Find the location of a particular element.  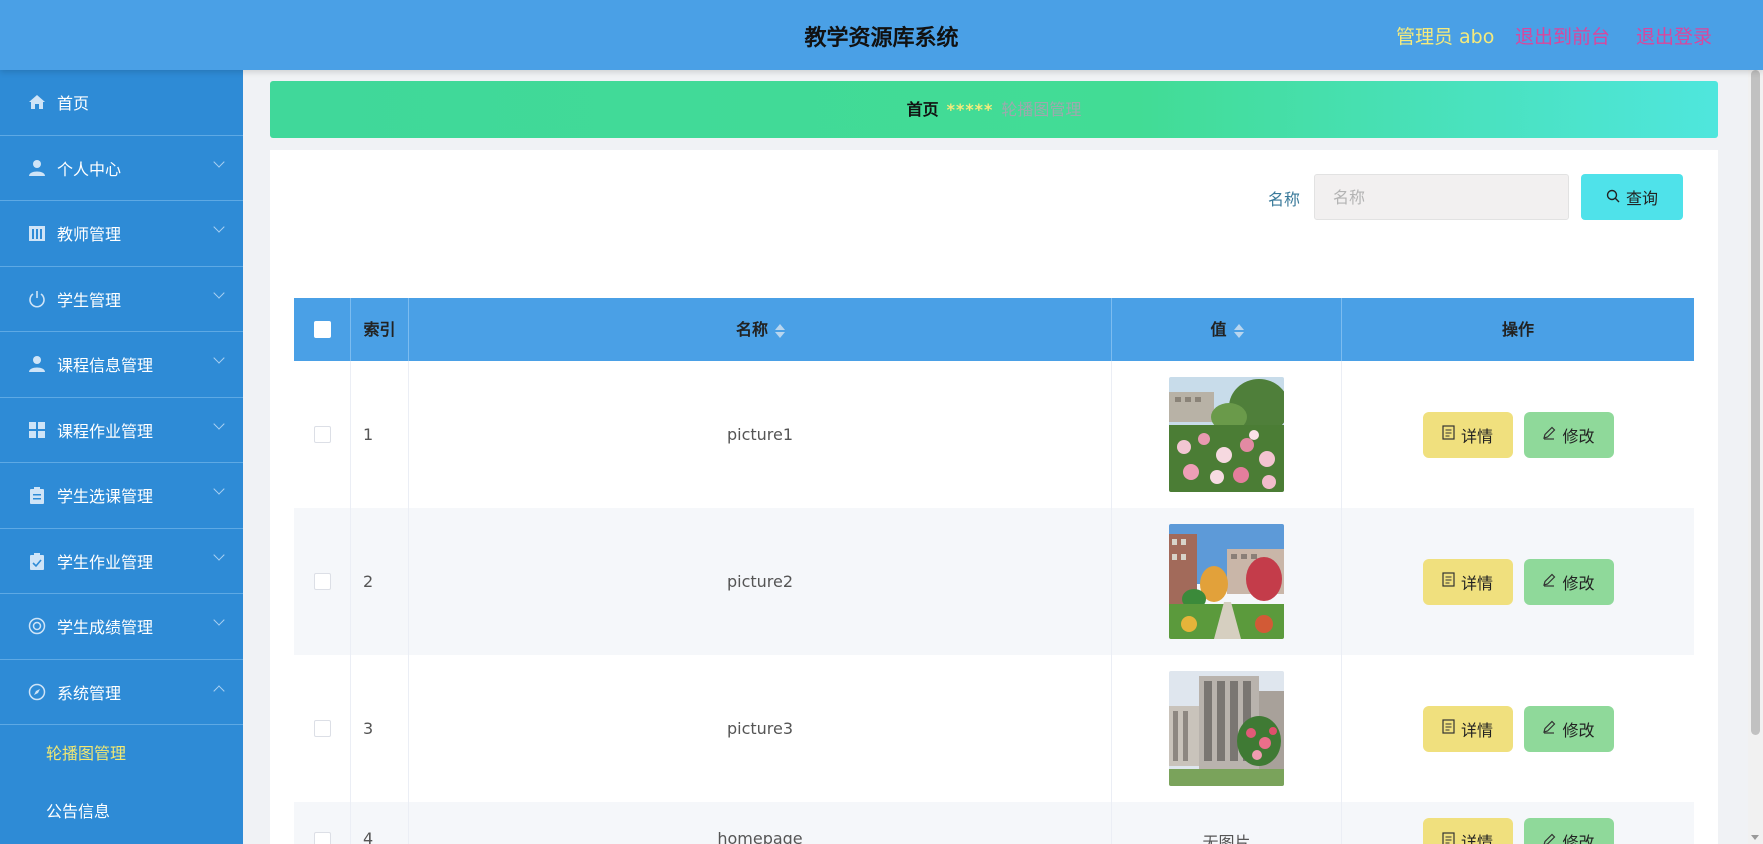

clipboard-icon is located at coordinates (37, 495).